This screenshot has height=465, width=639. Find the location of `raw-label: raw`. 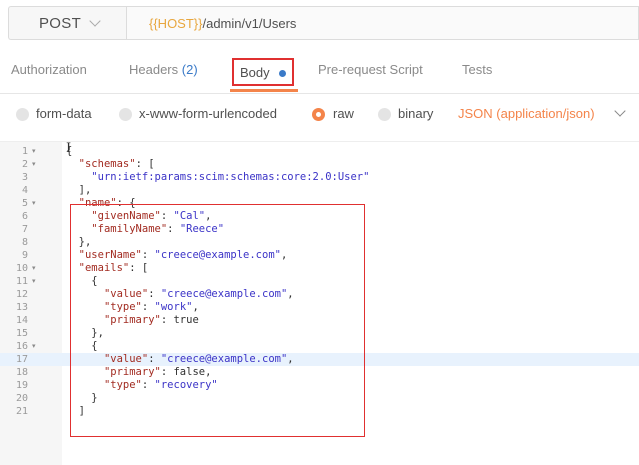

raw-label: raw is located at coordinates (343, 113).